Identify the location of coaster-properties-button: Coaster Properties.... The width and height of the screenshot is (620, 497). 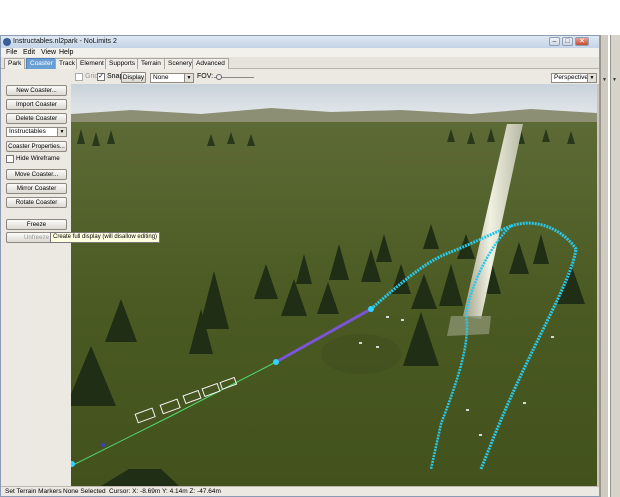
(36, 146).